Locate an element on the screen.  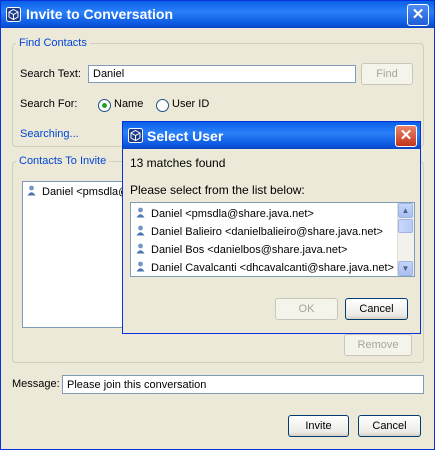
remove-button: Remove is located at coordinates (378, 345).